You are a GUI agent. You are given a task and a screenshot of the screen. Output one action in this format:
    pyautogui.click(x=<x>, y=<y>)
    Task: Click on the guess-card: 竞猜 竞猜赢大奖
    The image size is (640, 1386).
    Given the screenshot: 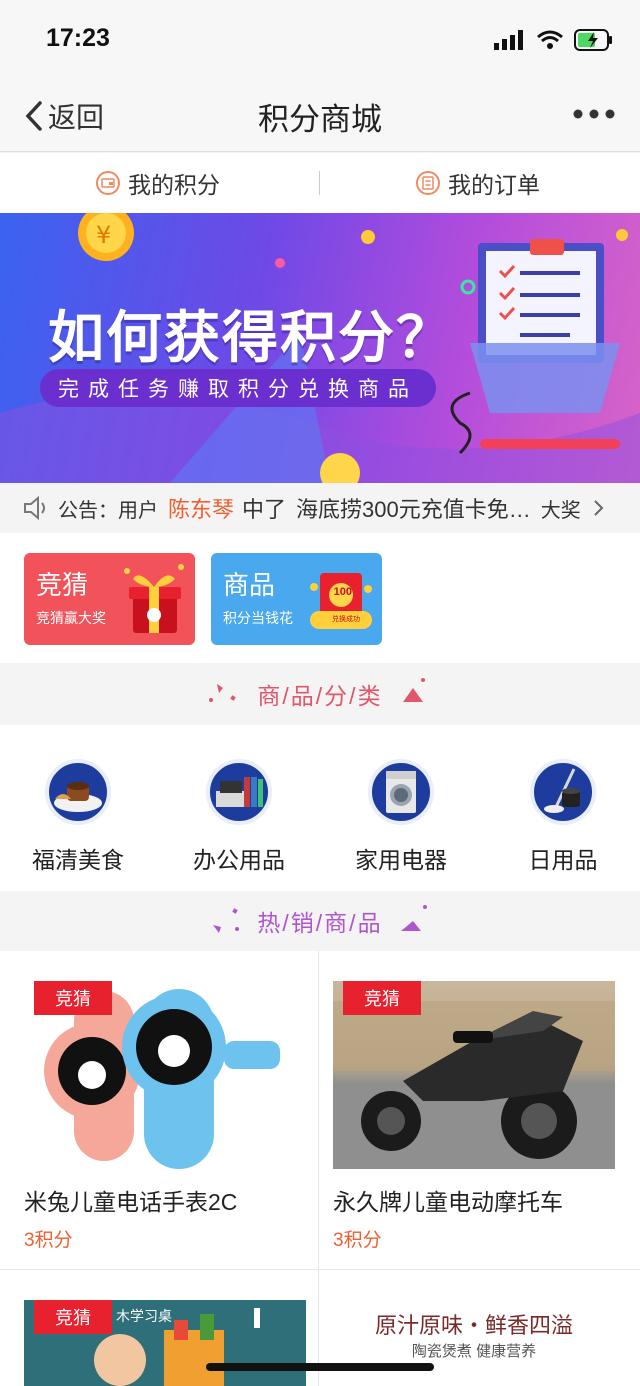 What is the action you would take?
    pyautogui.click(x=109, y=599)
    